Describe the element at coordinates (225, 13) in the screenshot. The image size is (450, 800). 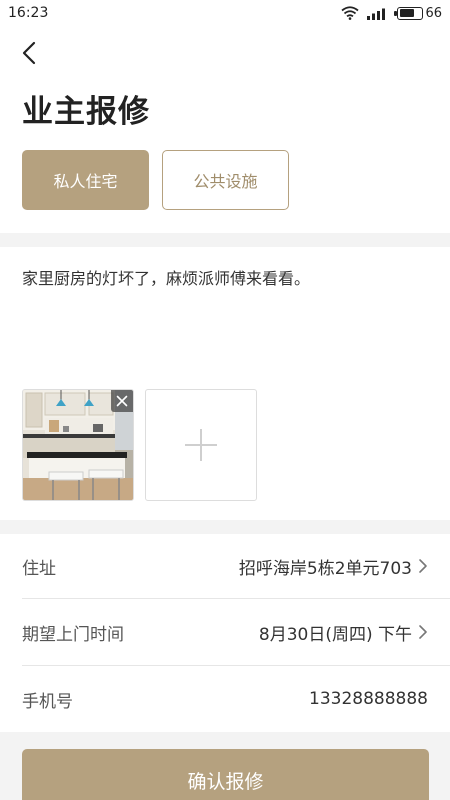
I see `status-bar: 16:23 66` at that location.